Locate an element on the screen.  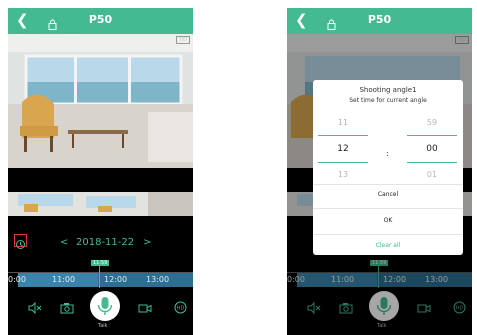
control-bar: Talk HD is located at coordinates (100, 313).